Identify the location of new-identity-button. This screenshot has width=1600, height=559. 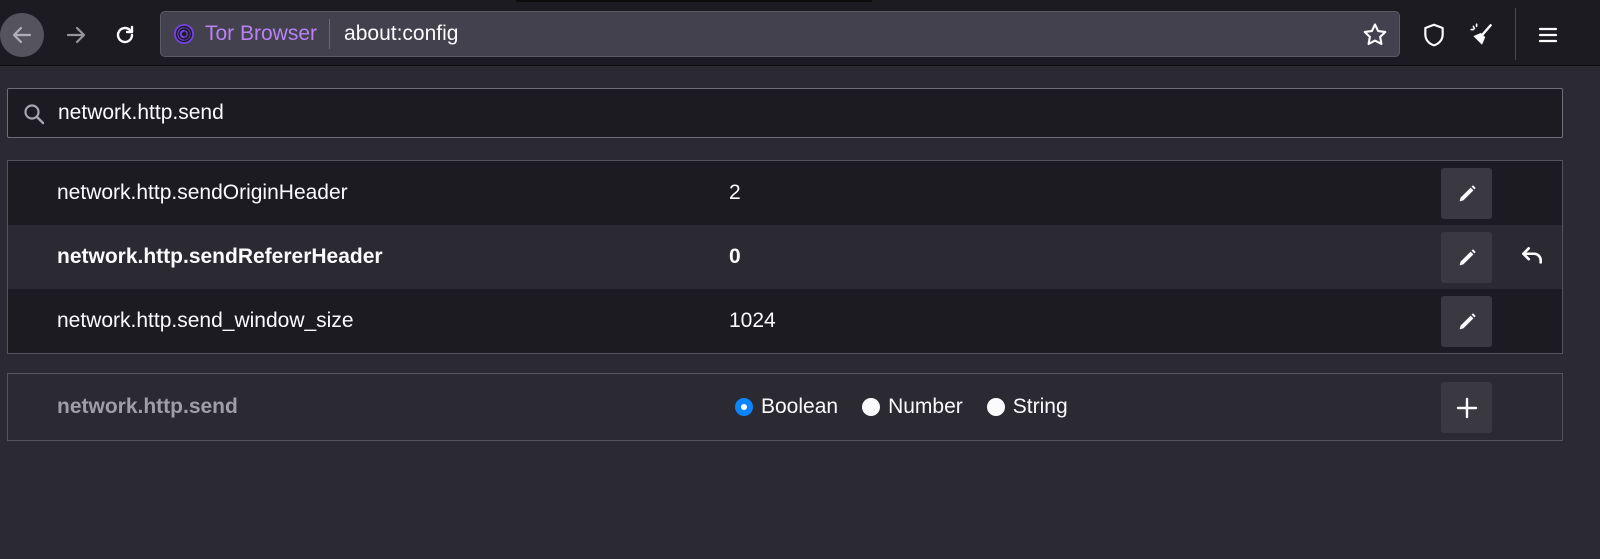
(1482, 35).